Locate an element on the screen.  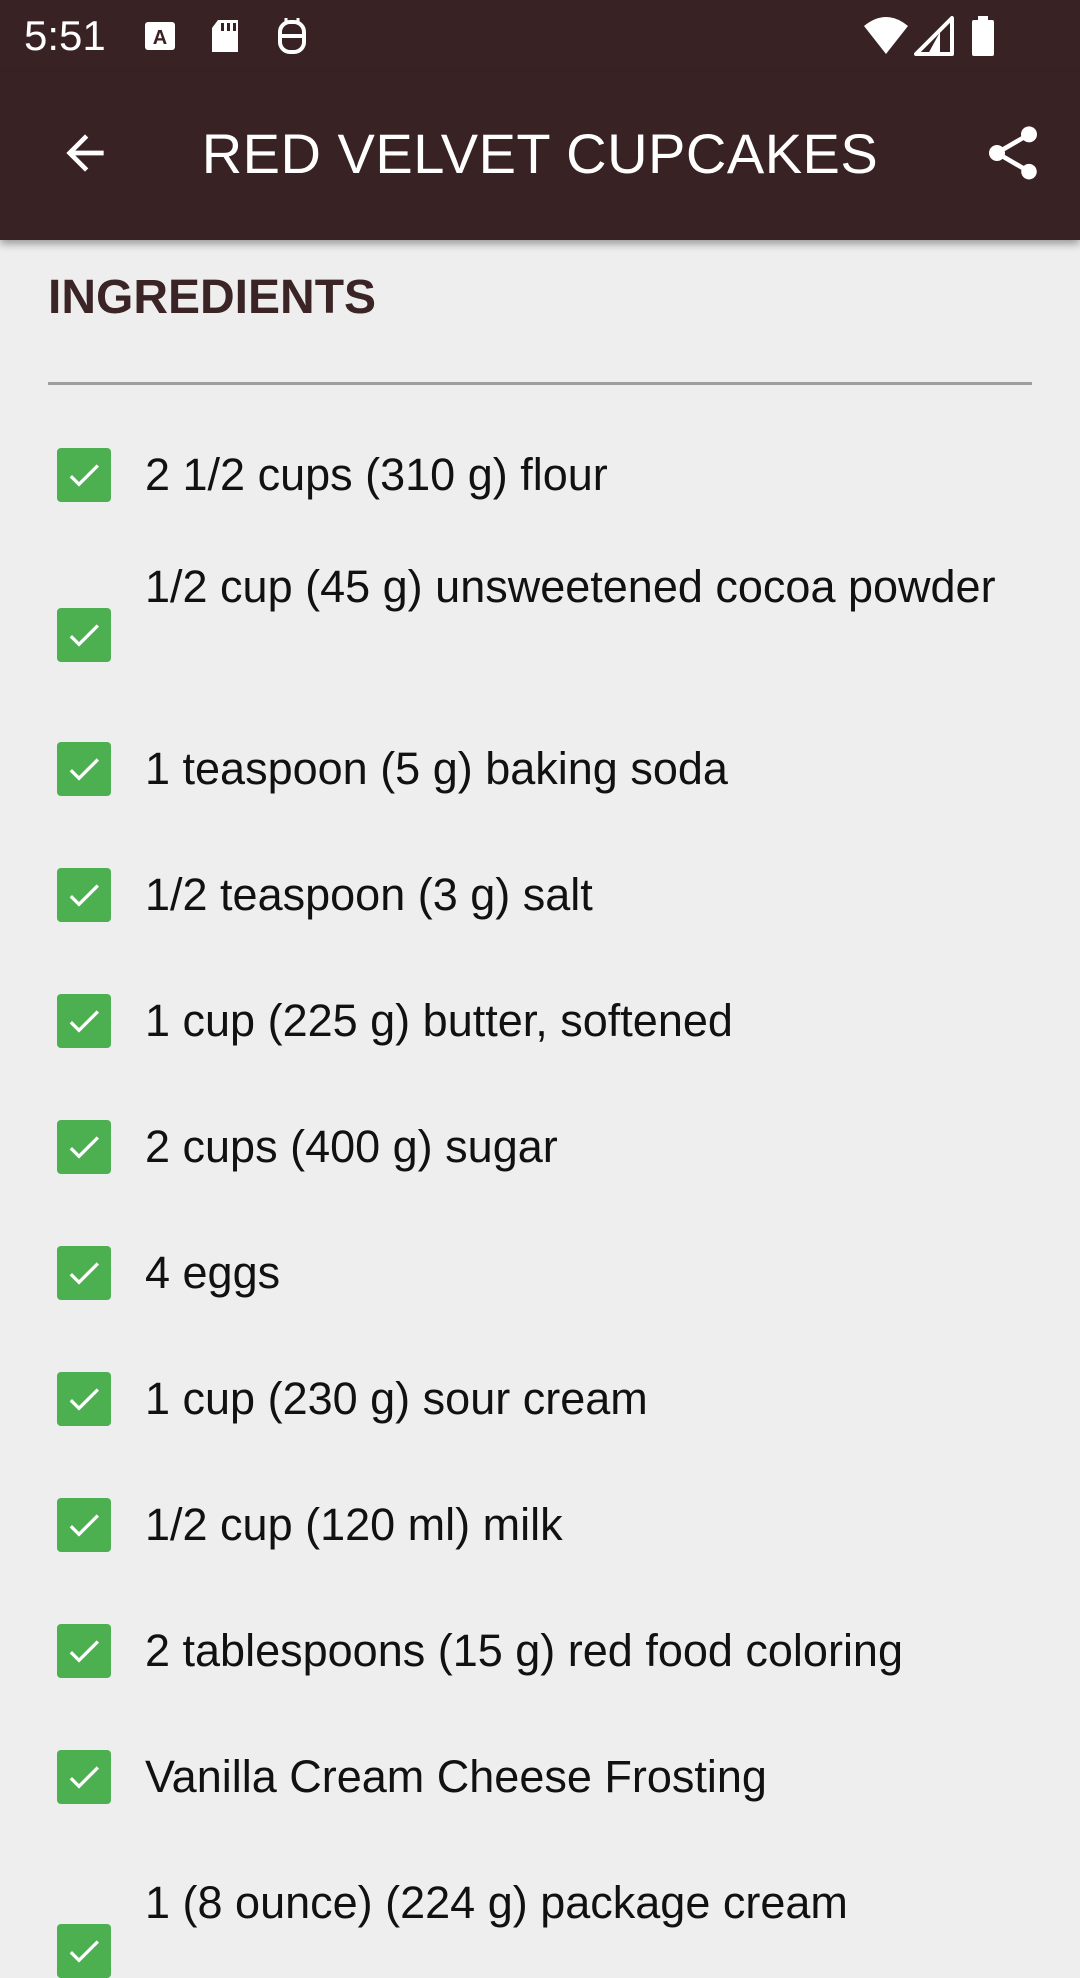
svg-text: A is located at coordinates (160, 38).